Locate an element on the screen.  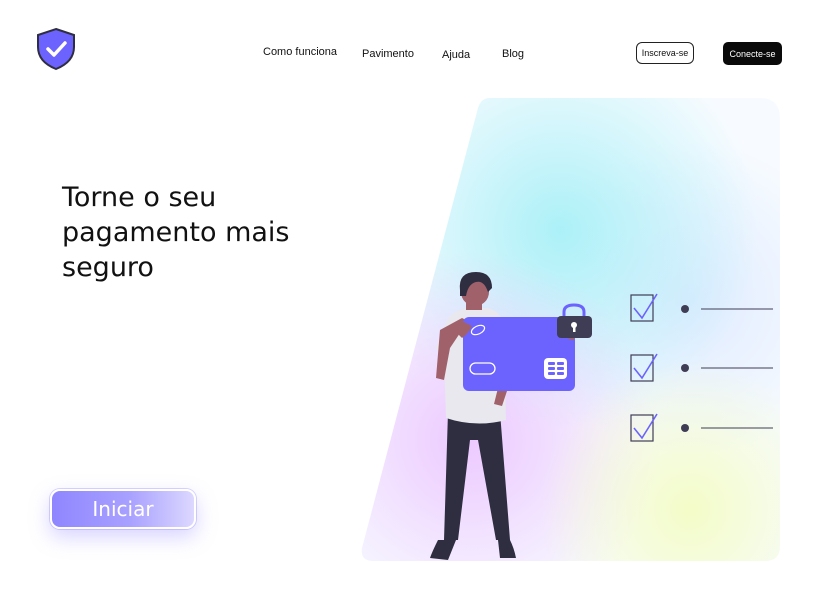
start-button: Iniciar is located at coordinates (123, 509).